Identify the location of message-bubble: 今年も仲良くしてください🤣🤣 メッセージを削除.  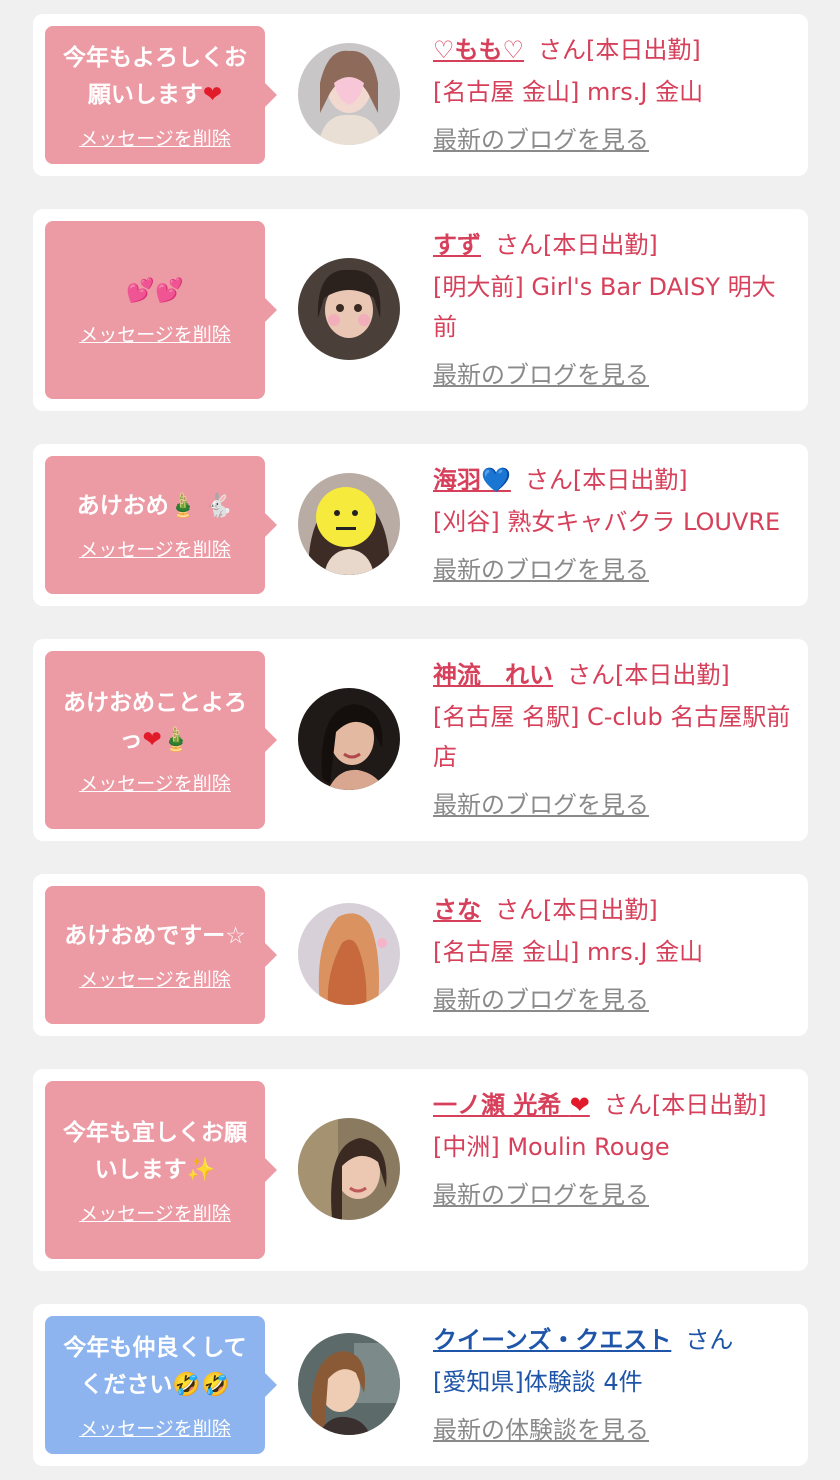
(161, 1385).